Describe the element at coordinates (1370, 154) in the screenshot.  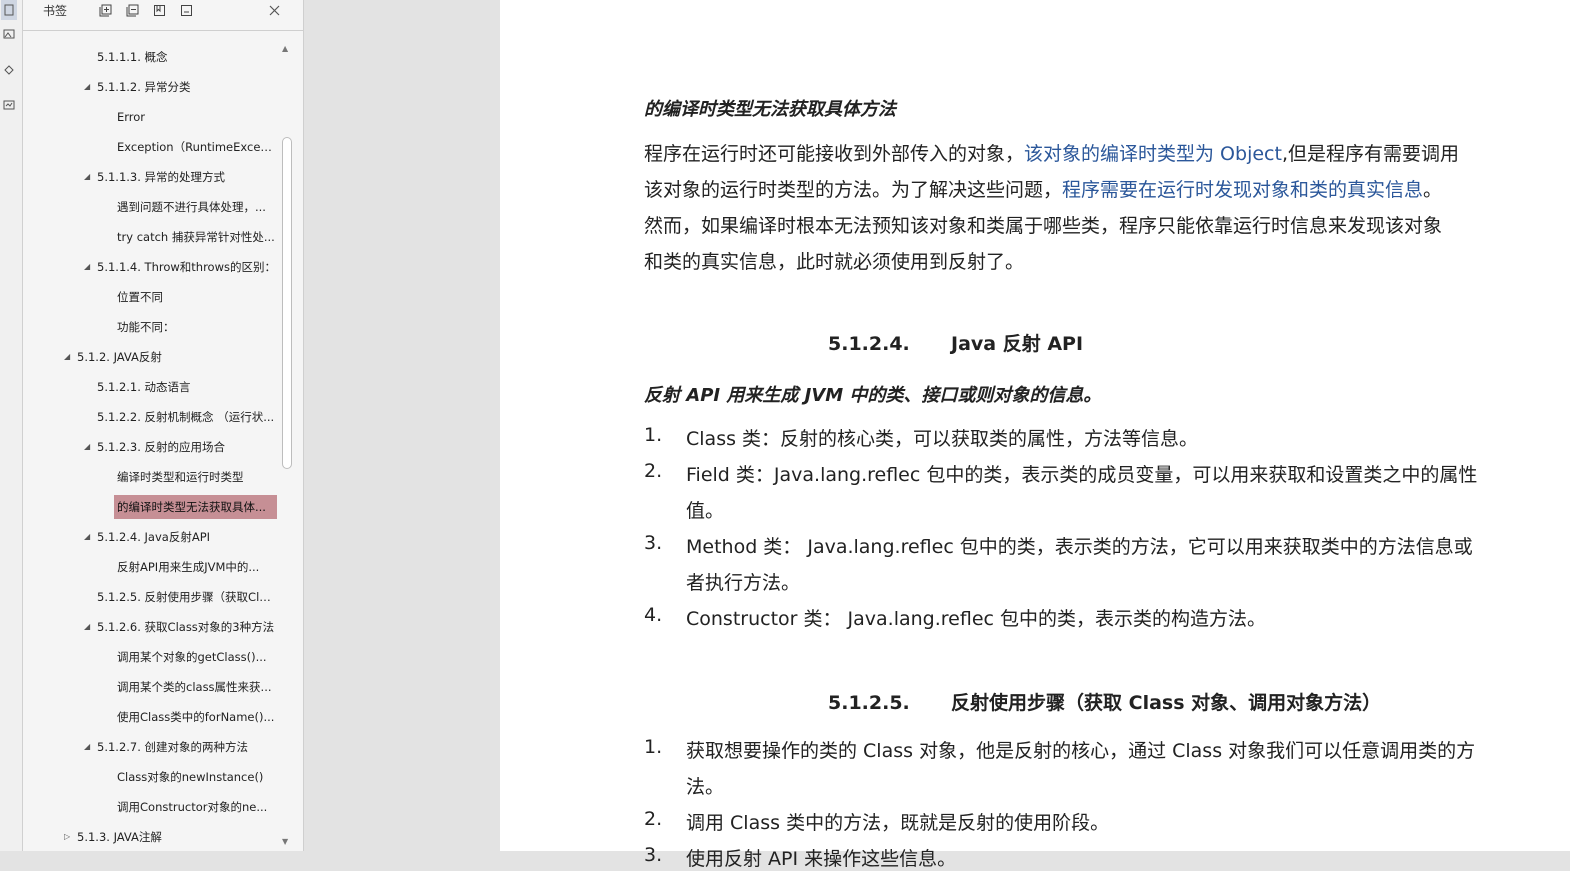
I see `text-run: ,但是程序有需要调用` at that location.